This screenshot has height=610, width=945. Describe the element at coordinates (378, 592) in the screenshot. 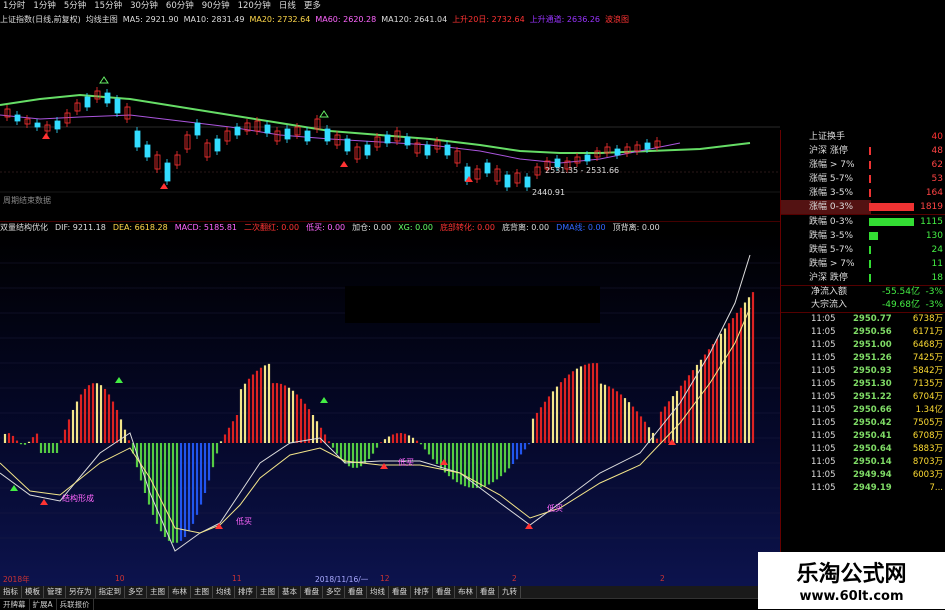

I see `toolbar-button-16: 均线` at that location.